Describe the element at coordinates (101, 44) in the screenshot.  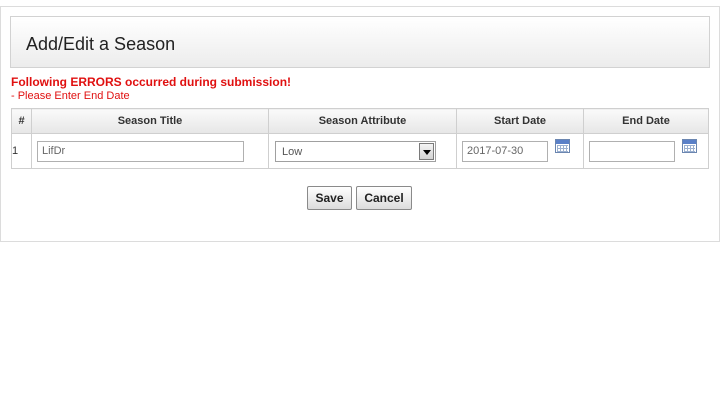
I see `page-title: Add/Edit a Season` at that location.